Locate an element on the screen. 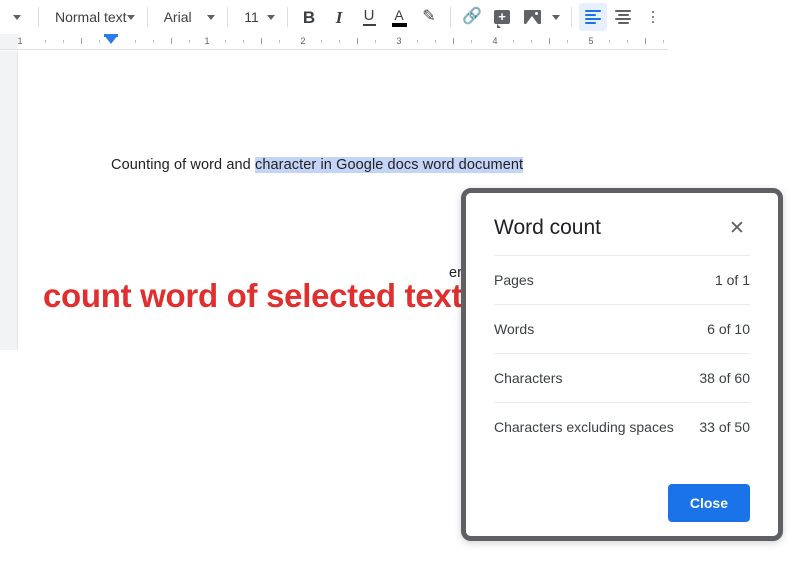  add-comment-button: + is located at coordinates (502, 17).